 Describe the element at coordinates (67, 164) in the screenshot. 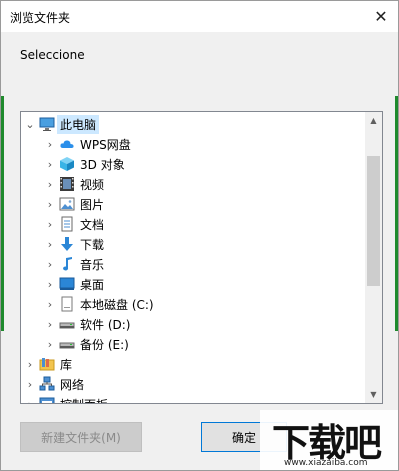

I see `3d-objects-icon` at that location.